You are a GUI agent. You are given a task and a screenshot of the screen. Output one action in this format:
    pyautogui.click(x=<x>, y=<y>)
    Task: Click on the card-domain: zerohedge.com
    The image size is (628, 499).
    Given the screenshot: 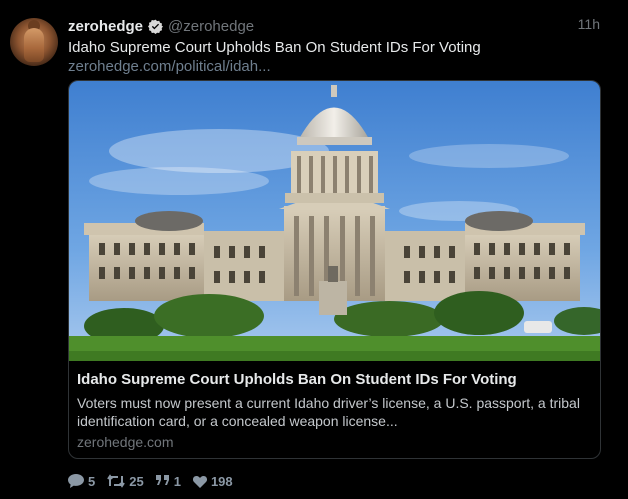 What is the action you would take?
    pyautogui.click(x=125, y=442)
    